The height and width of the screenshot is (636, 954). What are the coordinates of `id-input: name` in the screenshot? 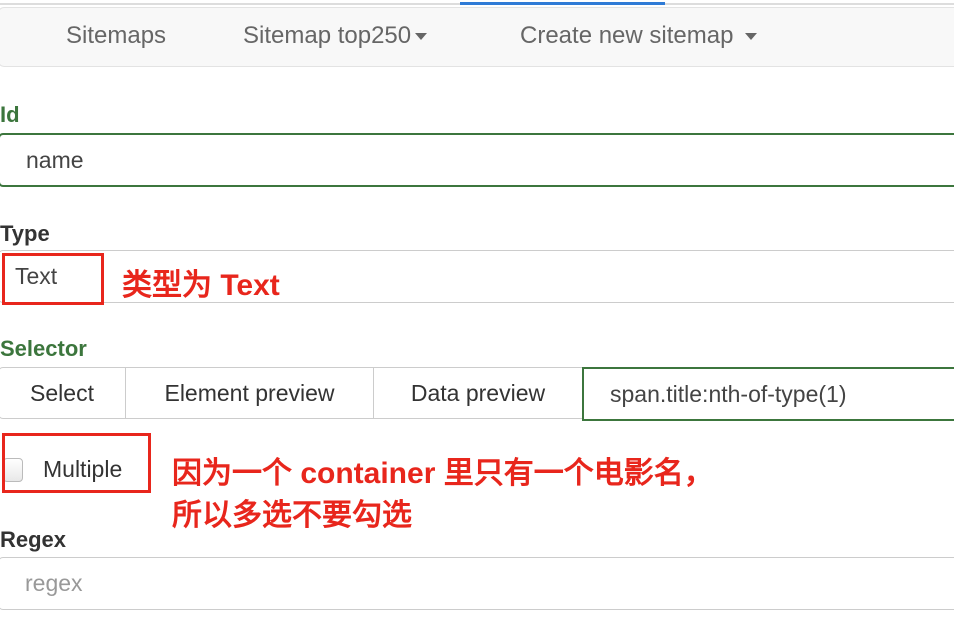 It's located at (477, 160).